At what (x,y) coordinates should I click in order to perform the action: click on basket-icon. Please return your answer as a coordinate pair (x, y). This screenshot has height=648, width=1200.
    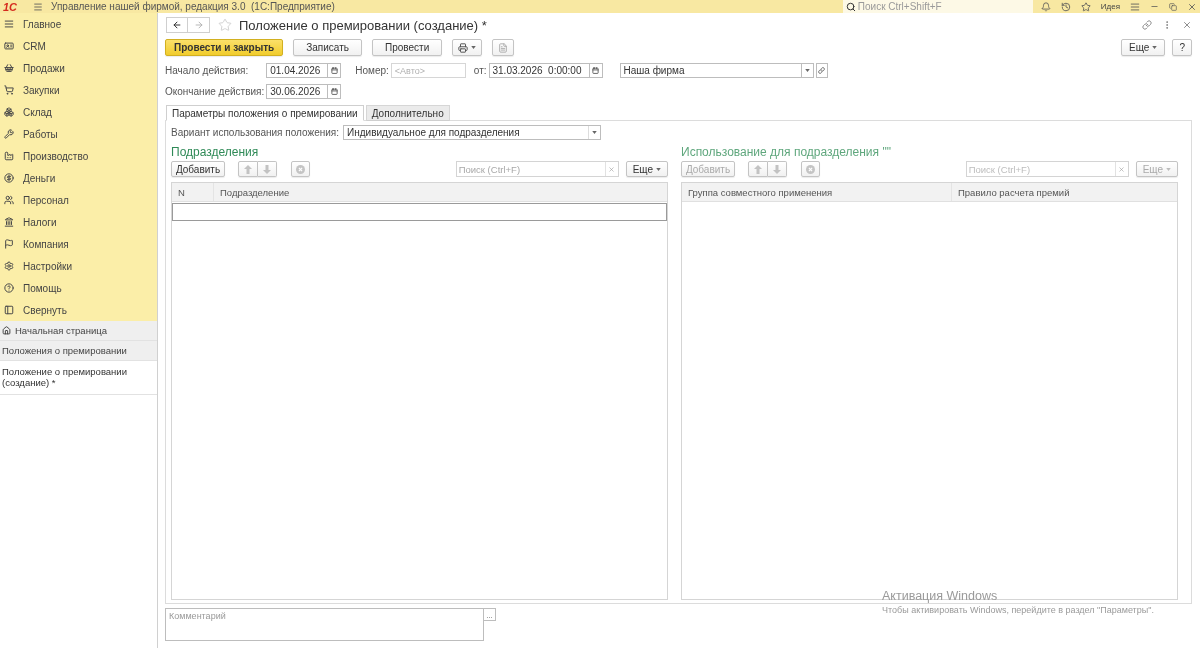
    Looking at the image, I should click on (9, 68).